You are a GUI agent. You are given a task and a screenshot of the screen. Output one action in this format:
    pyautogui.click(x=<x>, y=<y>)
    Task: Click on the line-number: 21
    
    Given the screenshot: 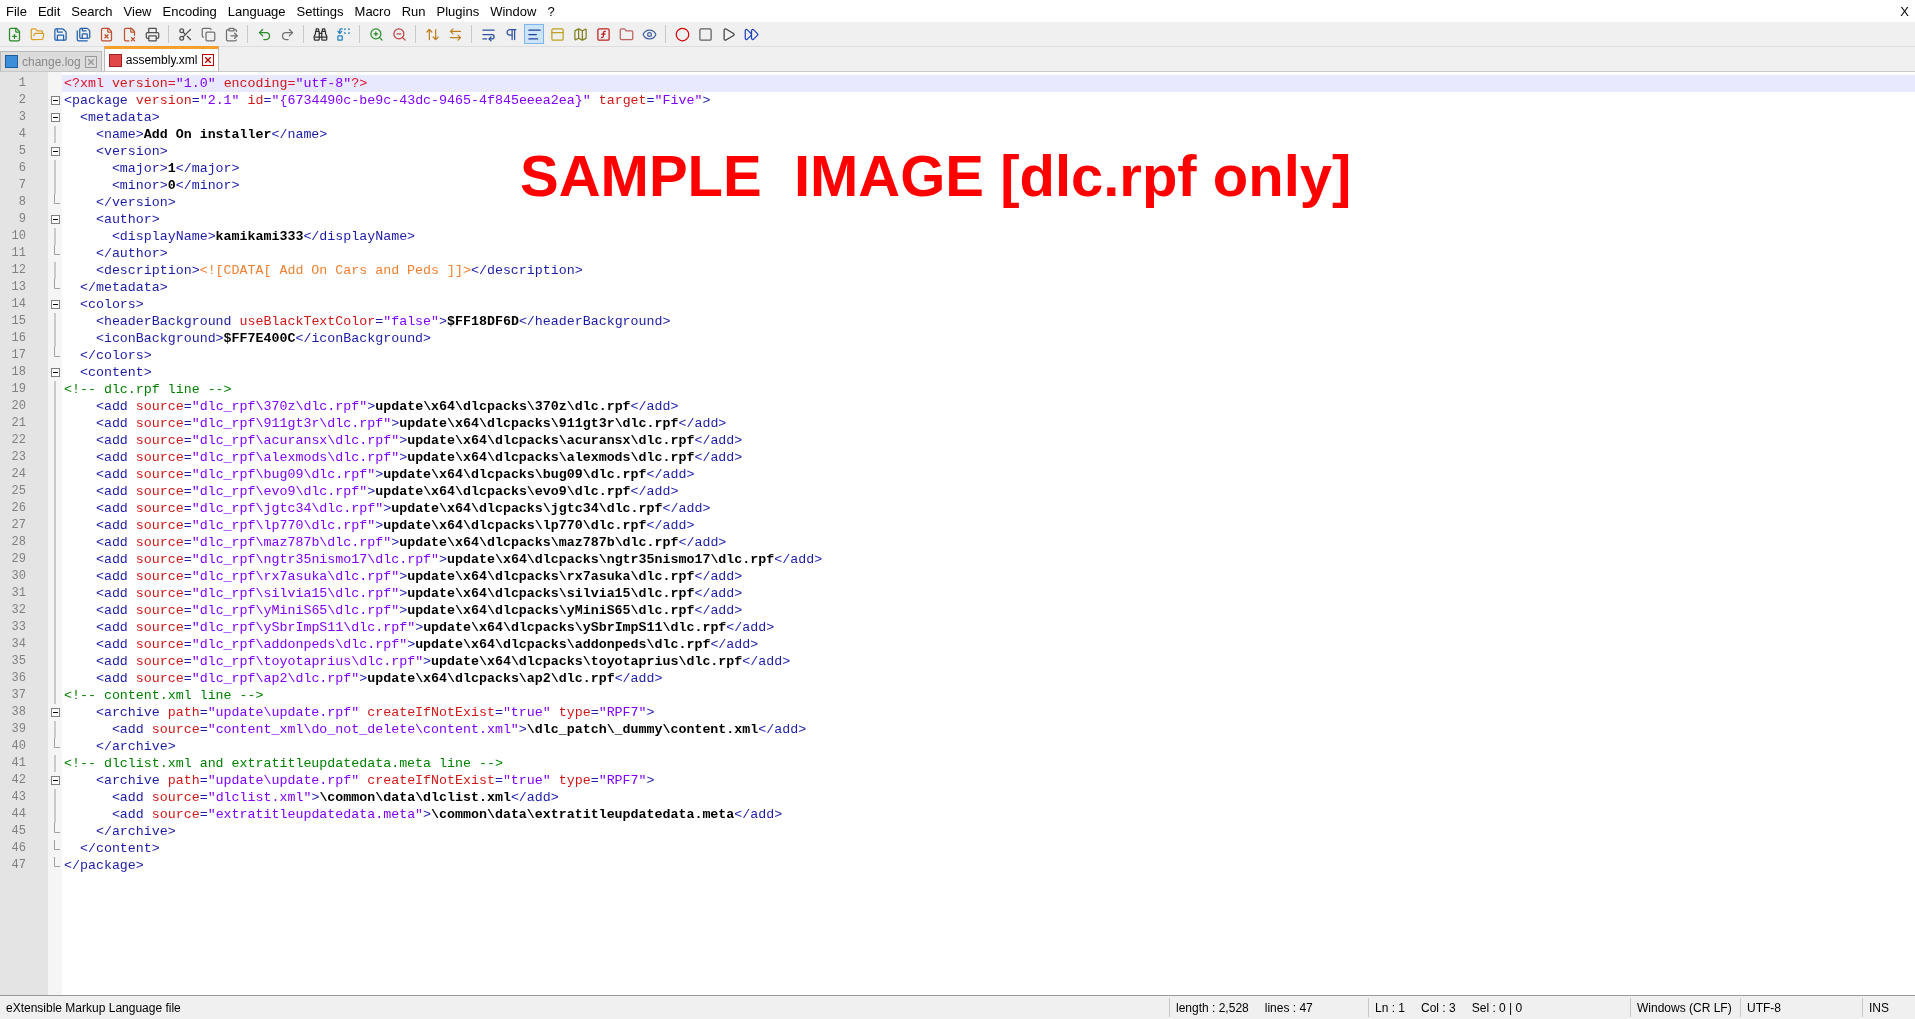 What is the action you would take?
    pyautogui.click(x=18, y=423)
    